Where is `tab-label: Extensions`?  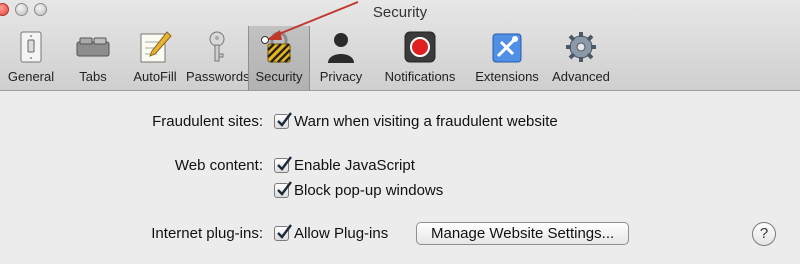
tab-label: Extensions is located at coordinates (507, 76).